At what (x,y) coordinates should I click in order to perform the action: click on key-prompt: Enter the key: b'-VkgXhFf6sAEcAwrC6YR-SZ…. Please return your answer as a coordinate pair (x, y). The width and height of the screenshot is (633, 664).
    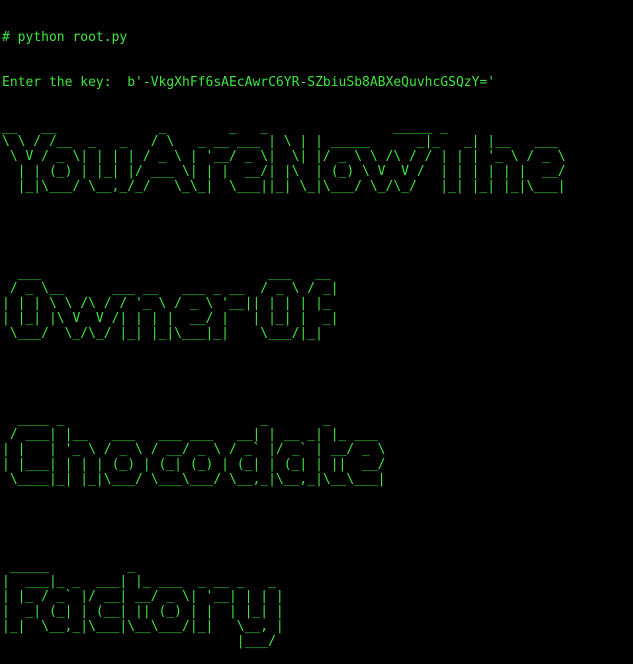
    Looking at the image, I should click on (249, 82).